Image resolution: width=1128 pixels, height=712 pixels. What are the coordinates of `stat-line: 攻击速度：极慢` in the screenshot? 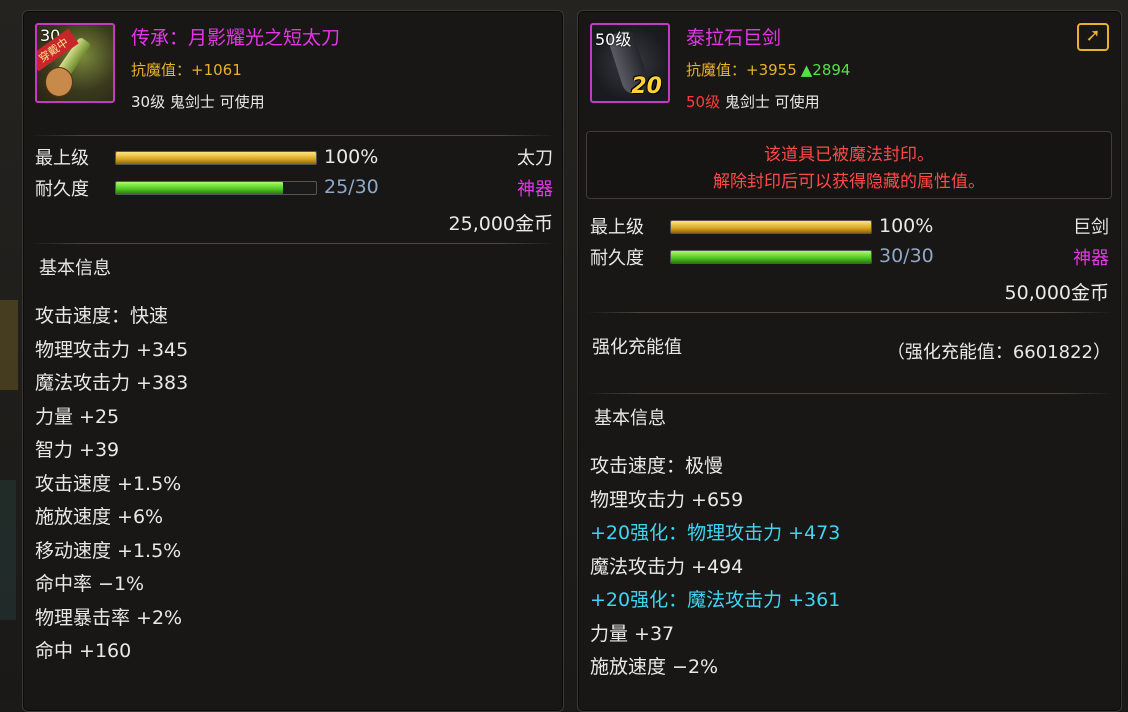 It's located at (657, 466).